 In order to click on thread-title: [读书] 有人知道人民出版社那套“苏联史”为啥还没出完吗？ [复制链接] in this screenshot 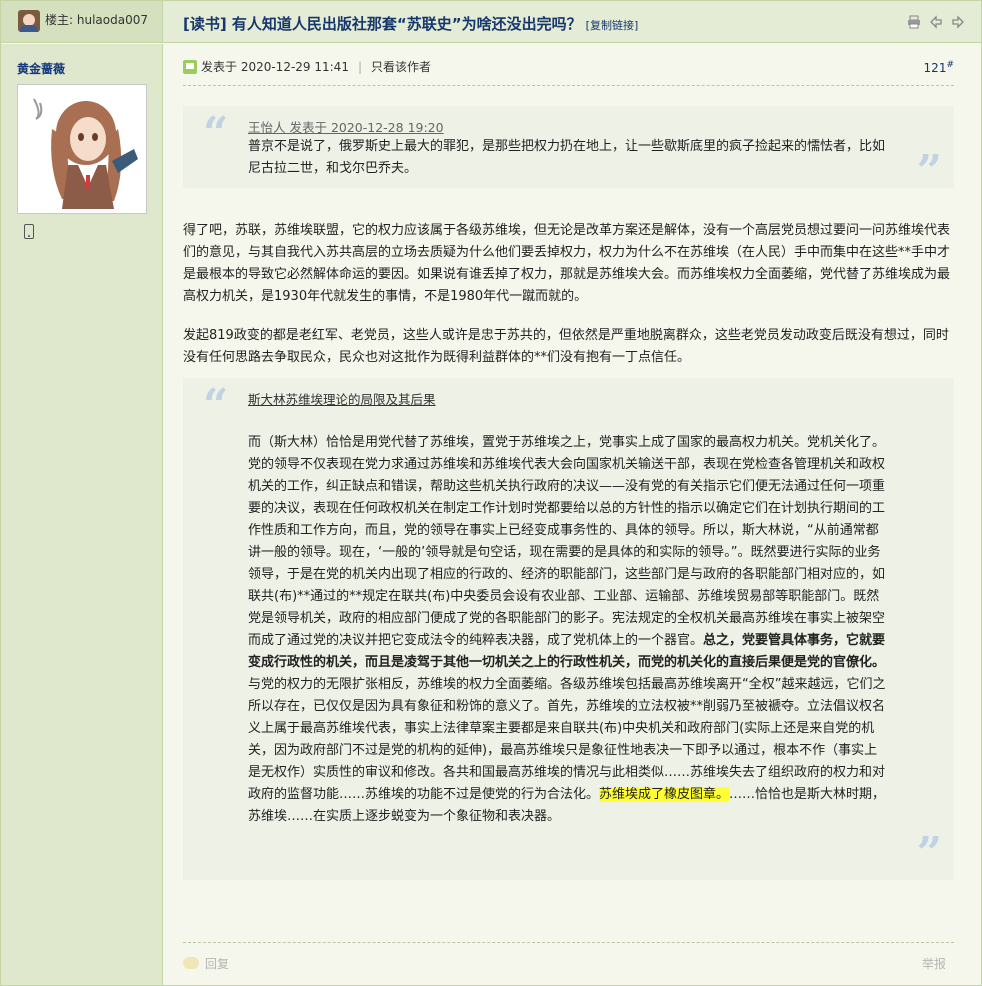, I will do `click(410, 23)`.